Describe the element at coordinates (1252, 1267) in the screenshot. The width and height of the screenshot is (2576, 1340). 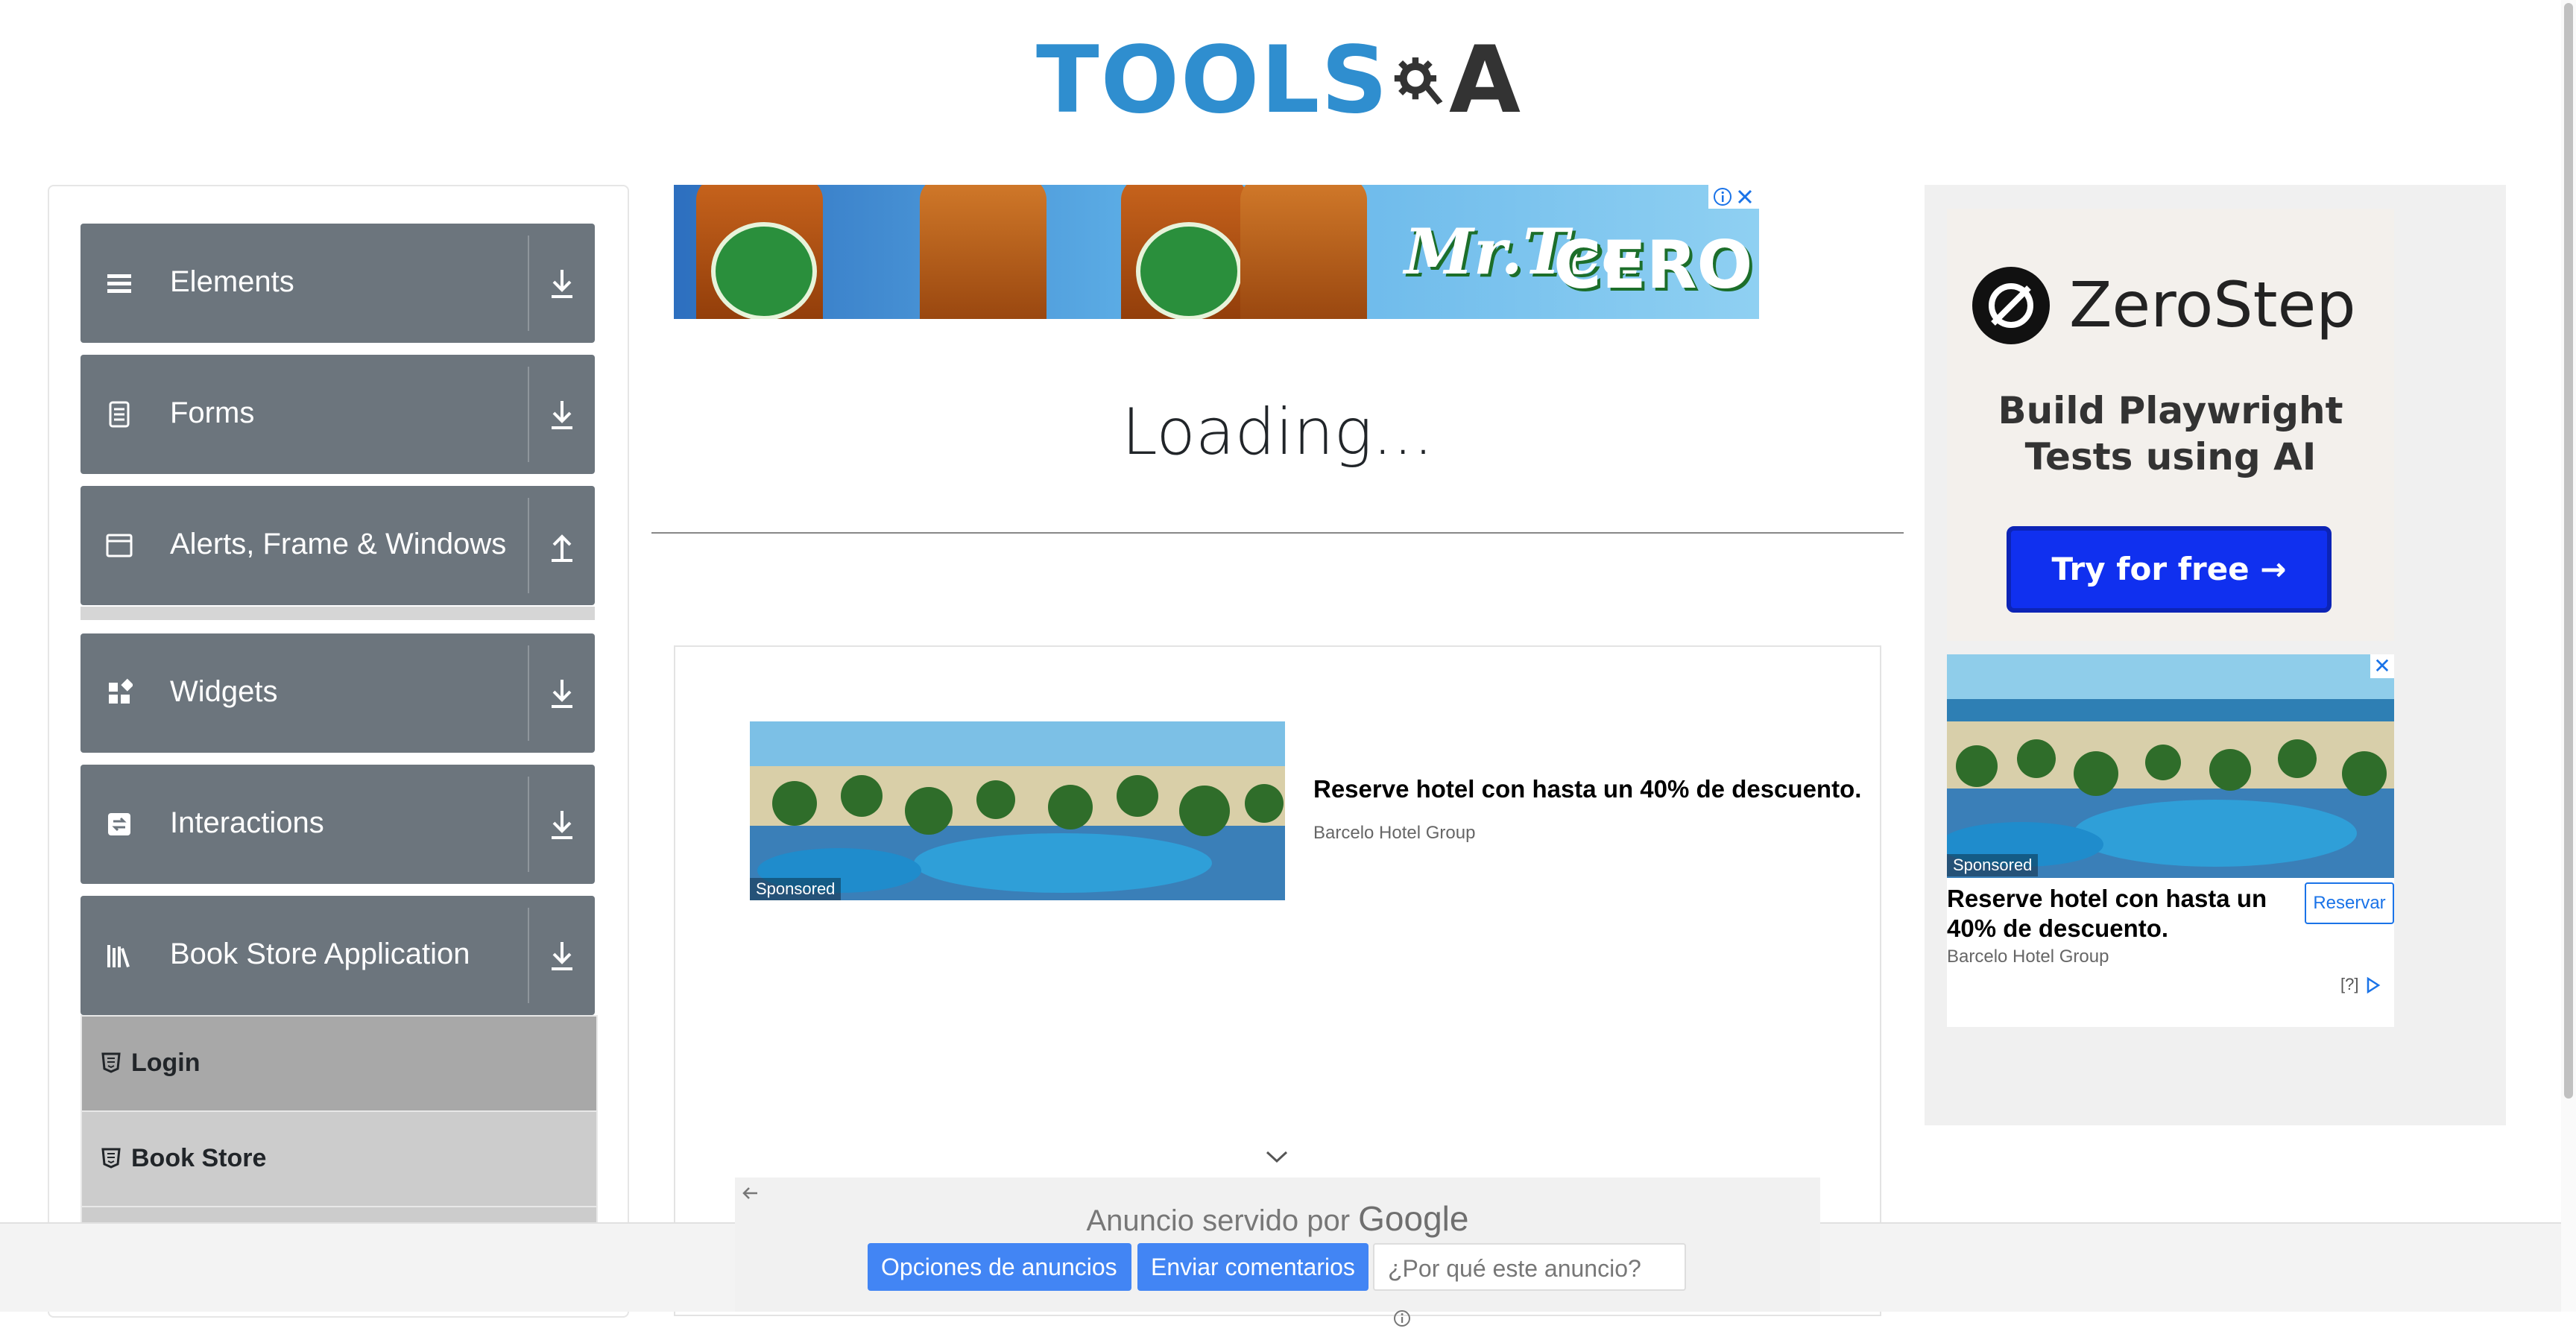
I see `send-feedback-button: Enviar comentarios` at that location.